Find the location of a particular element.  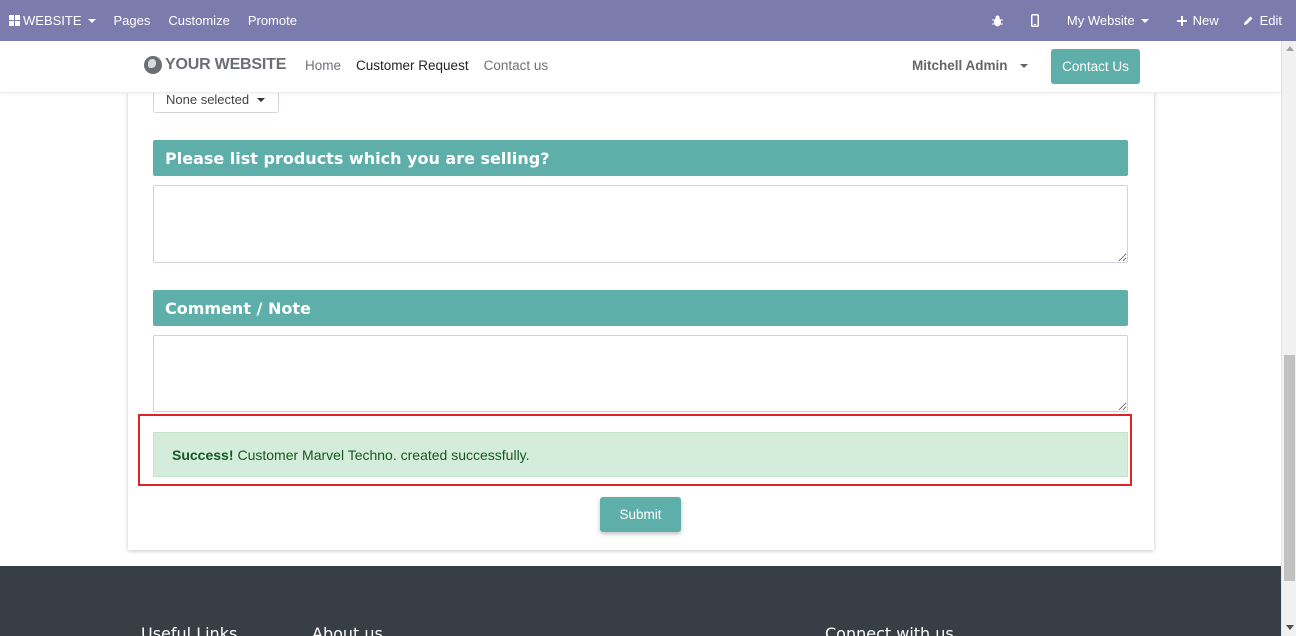

scroll-thumb is located at coordinates (1289, 468).